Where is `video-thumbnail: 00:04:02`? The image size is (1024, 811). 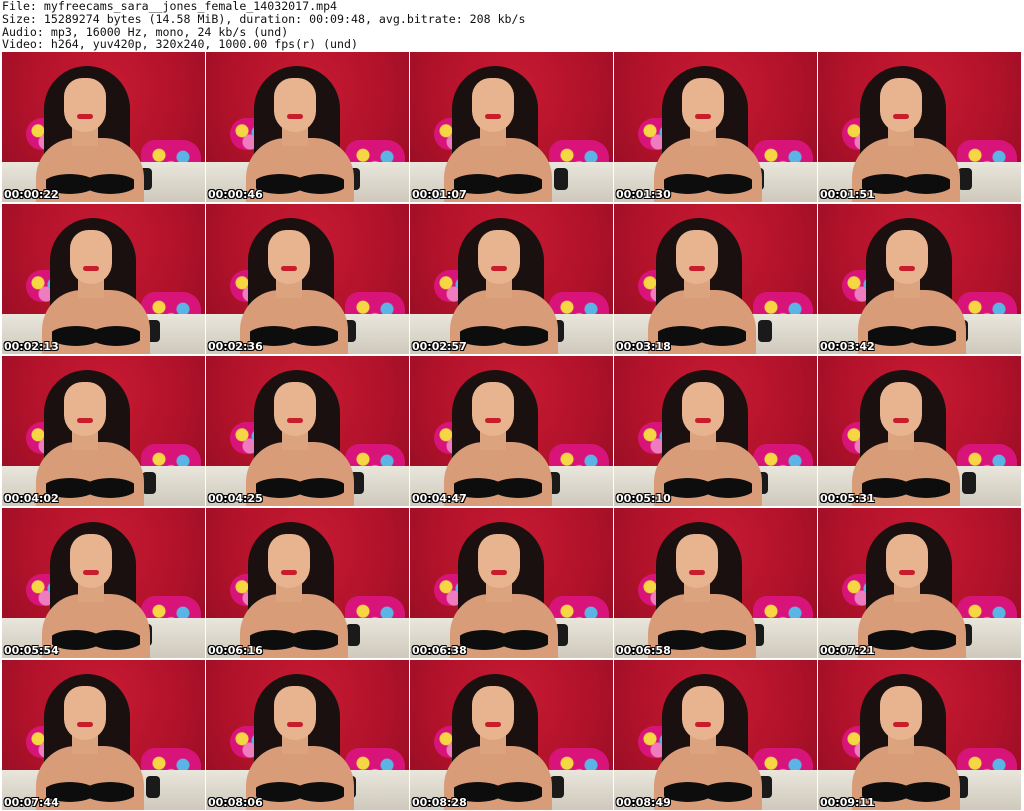
video-thumbnail: 00:04:02 is located at coordinates (103, 431).